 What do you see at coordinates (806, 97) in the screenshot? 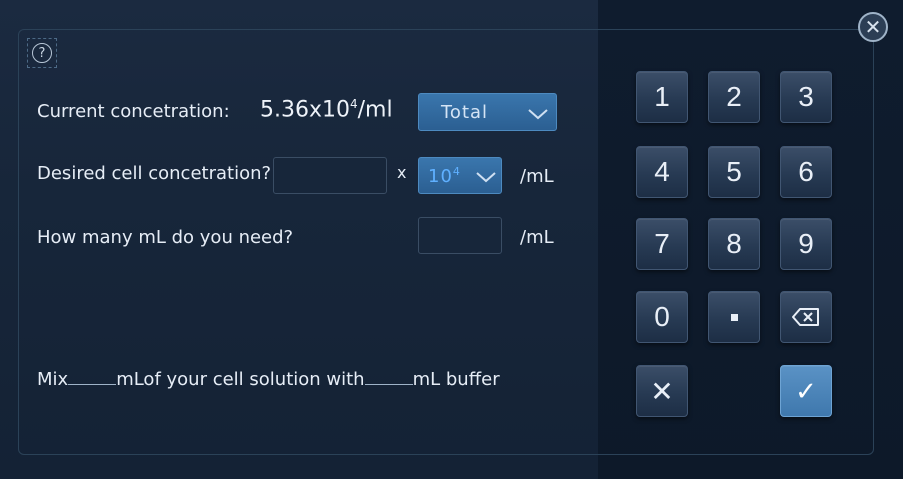
I see `key-3: 3` at bounding box center [806, 97].